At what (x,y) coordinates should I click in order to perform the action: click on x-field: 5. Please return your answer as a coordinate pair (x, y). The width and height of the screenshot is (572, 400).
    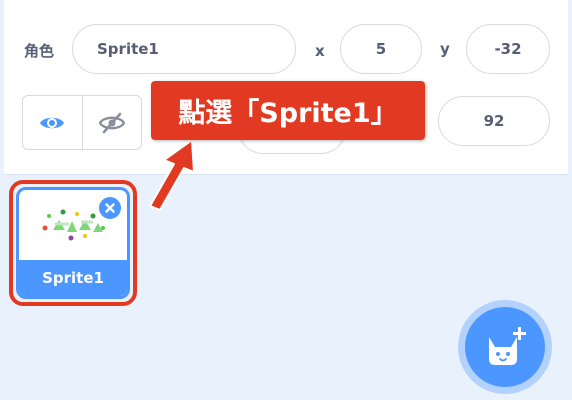
    Looking at the image, I should click on (381, 49).